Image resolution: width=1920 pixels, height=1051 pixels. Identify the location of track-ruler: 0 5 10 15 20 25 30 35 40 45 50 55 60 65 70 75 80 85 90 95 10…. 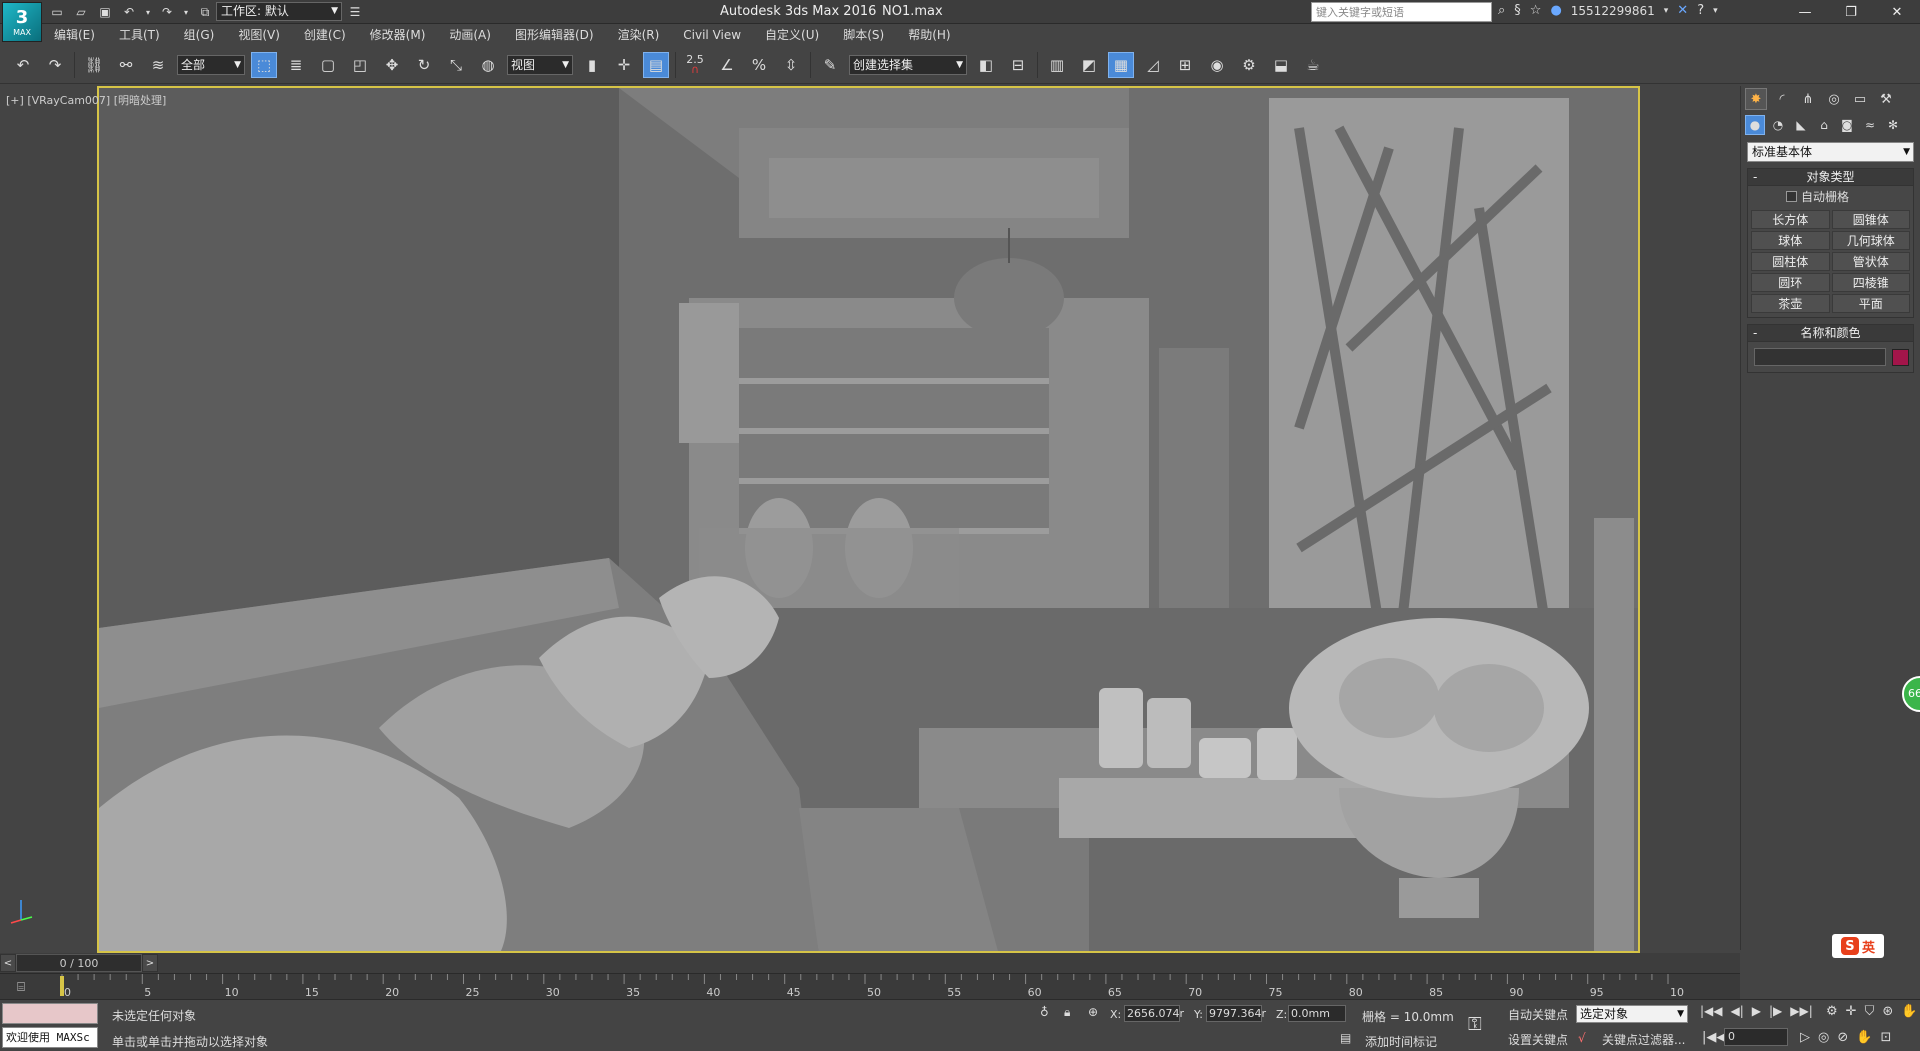
(870, 987).